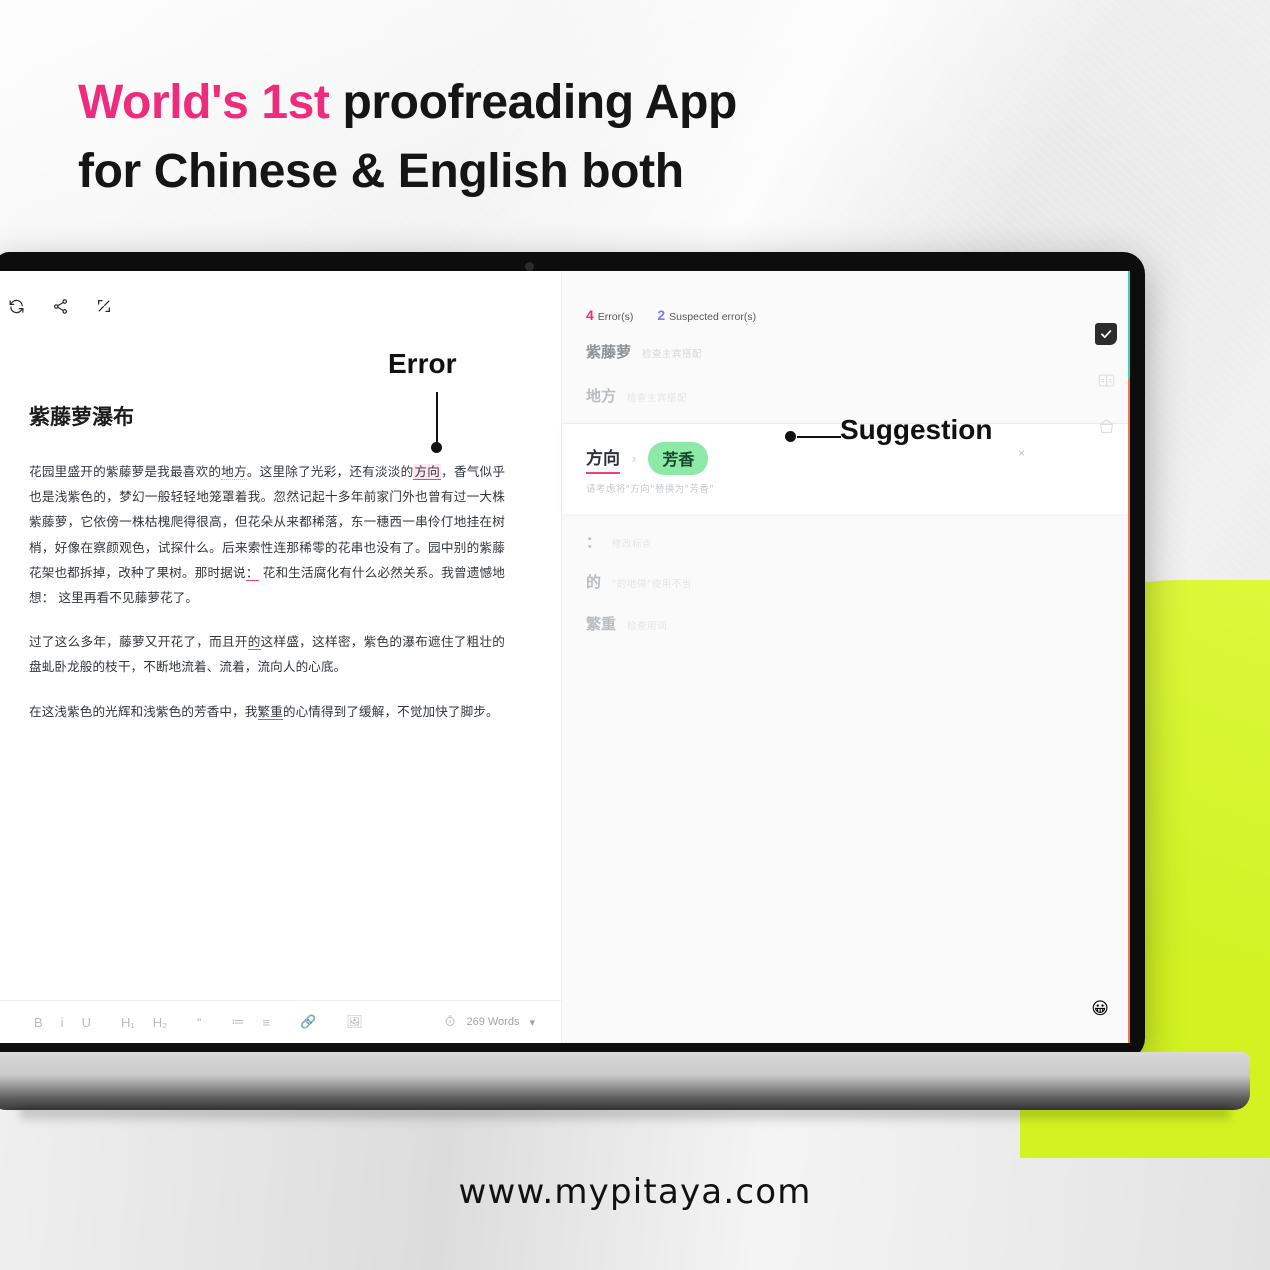 Image resolution: width=1270 pixels, height=1270 pixels. I want to click on editor-top-toolbar, so click(60, 306).